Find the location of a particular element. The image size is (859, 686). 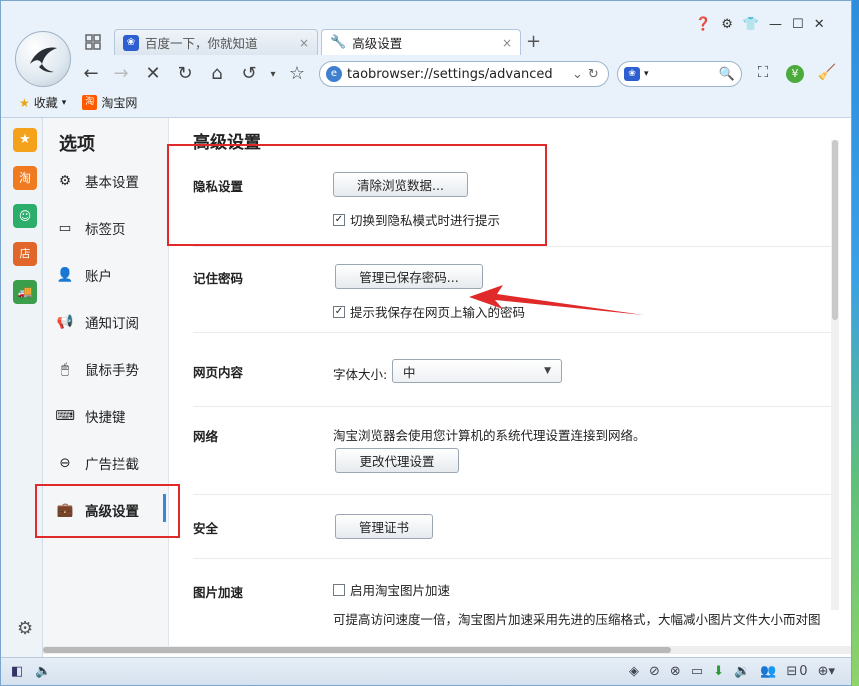

sidebar-toggle-icon: ◧ is located at coordinates (17, 671).